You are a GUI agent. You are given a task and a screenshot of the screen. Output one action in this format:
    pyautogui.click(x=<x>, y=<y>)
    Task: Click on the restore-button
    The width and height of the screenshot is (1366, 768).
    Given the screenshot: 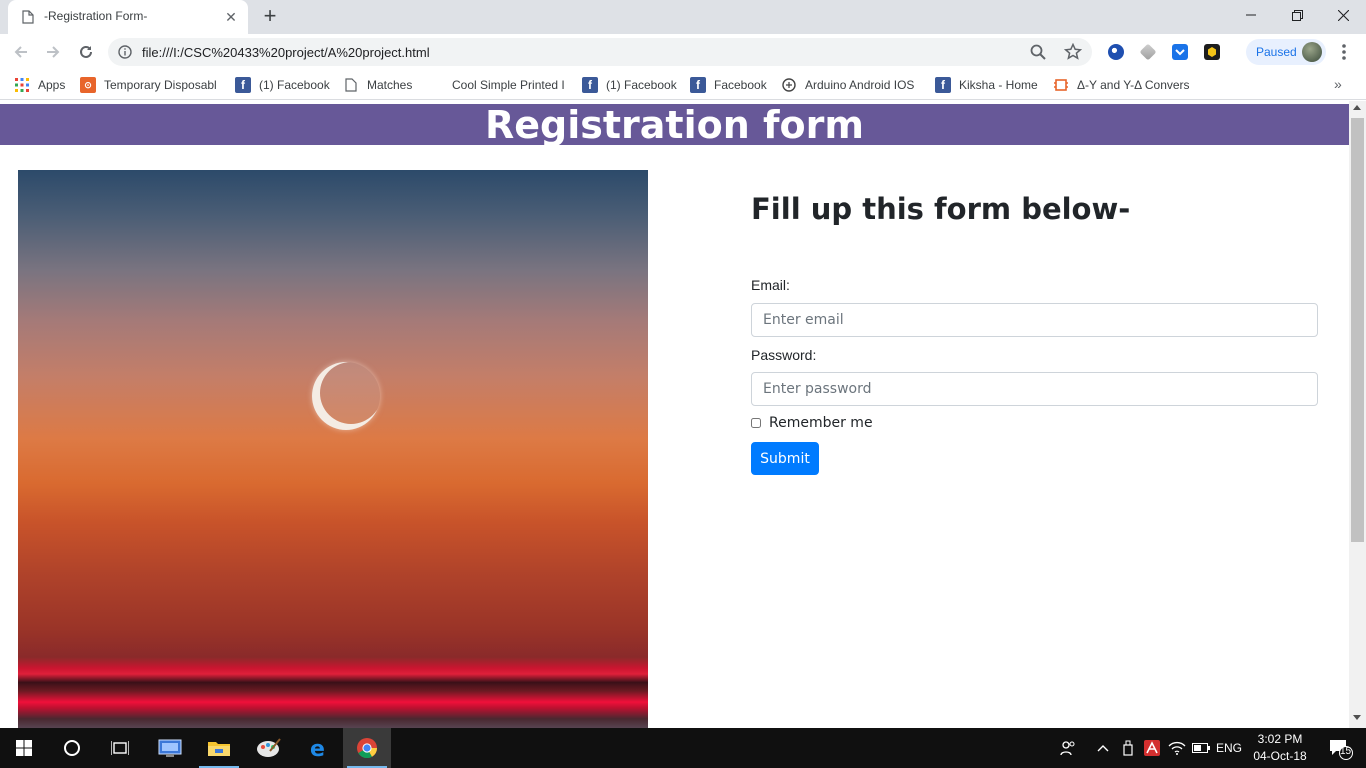 What is the action you would take?
    pyautogui.click(x=1297, y=15)
    